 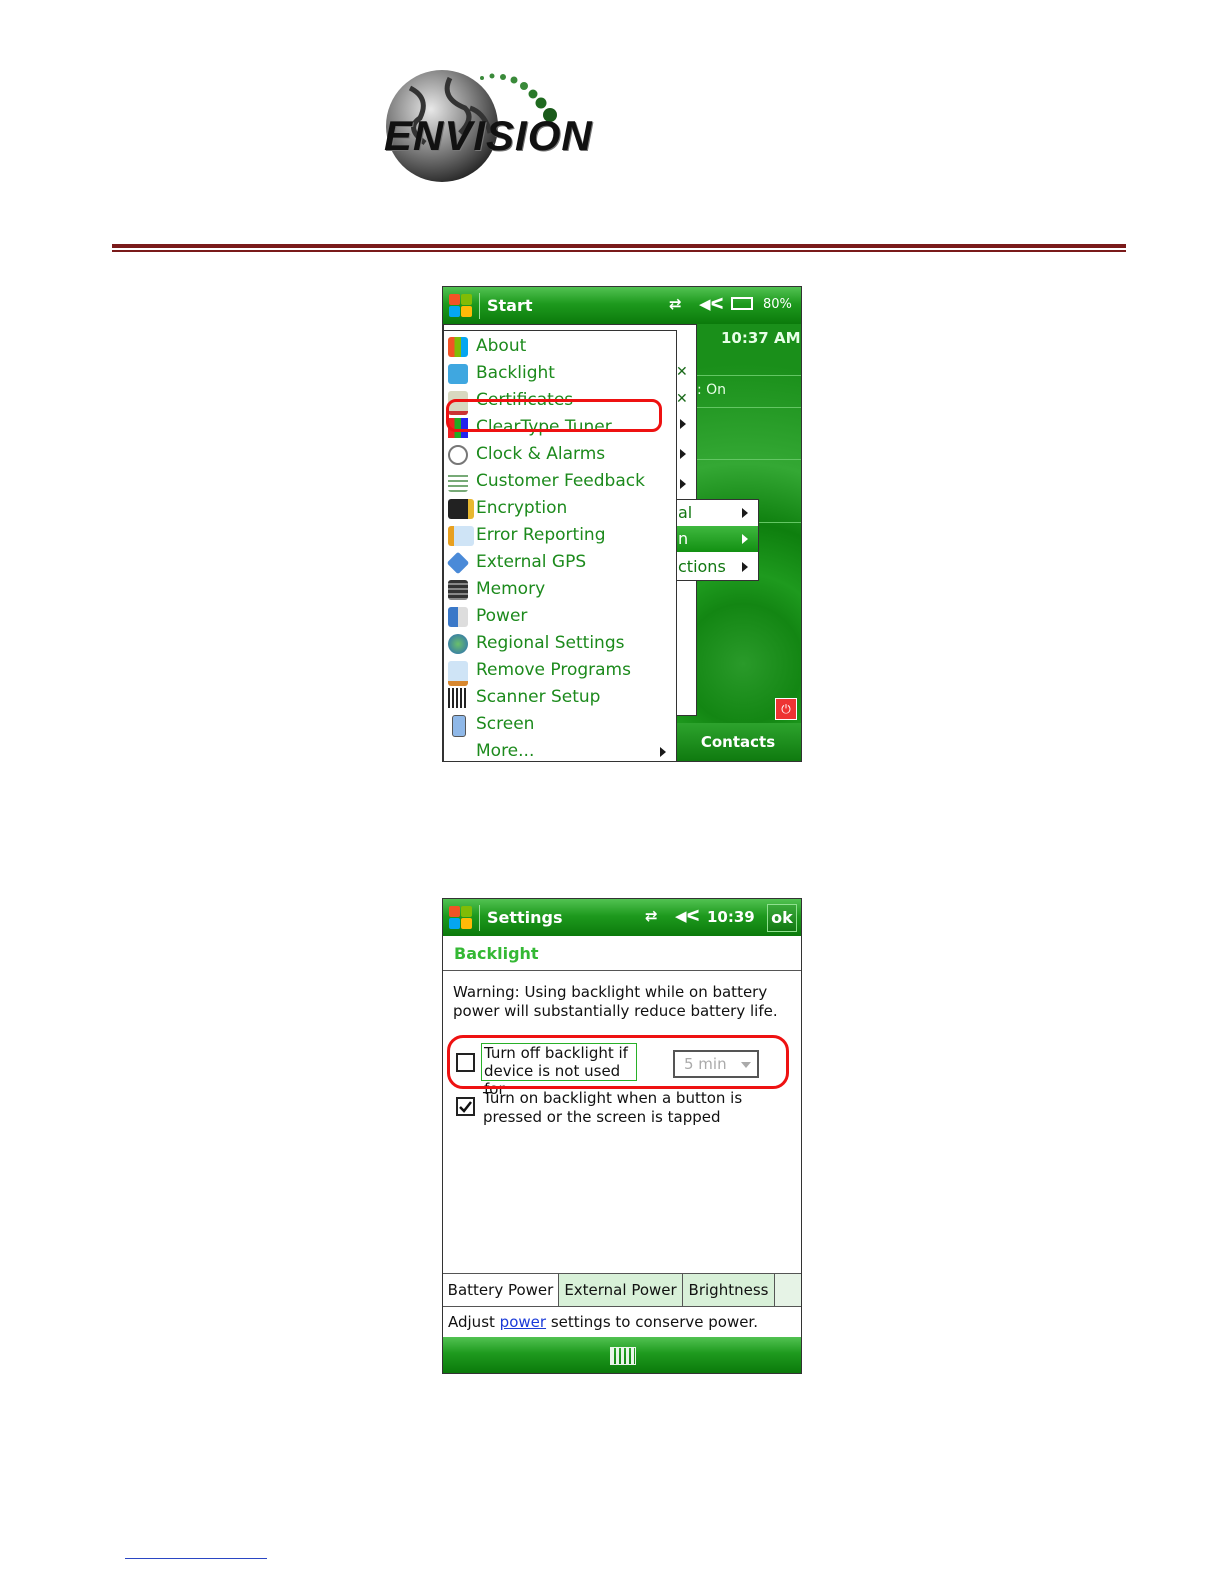 I want to click on header-rule-thin, so click(x=619, y=251).